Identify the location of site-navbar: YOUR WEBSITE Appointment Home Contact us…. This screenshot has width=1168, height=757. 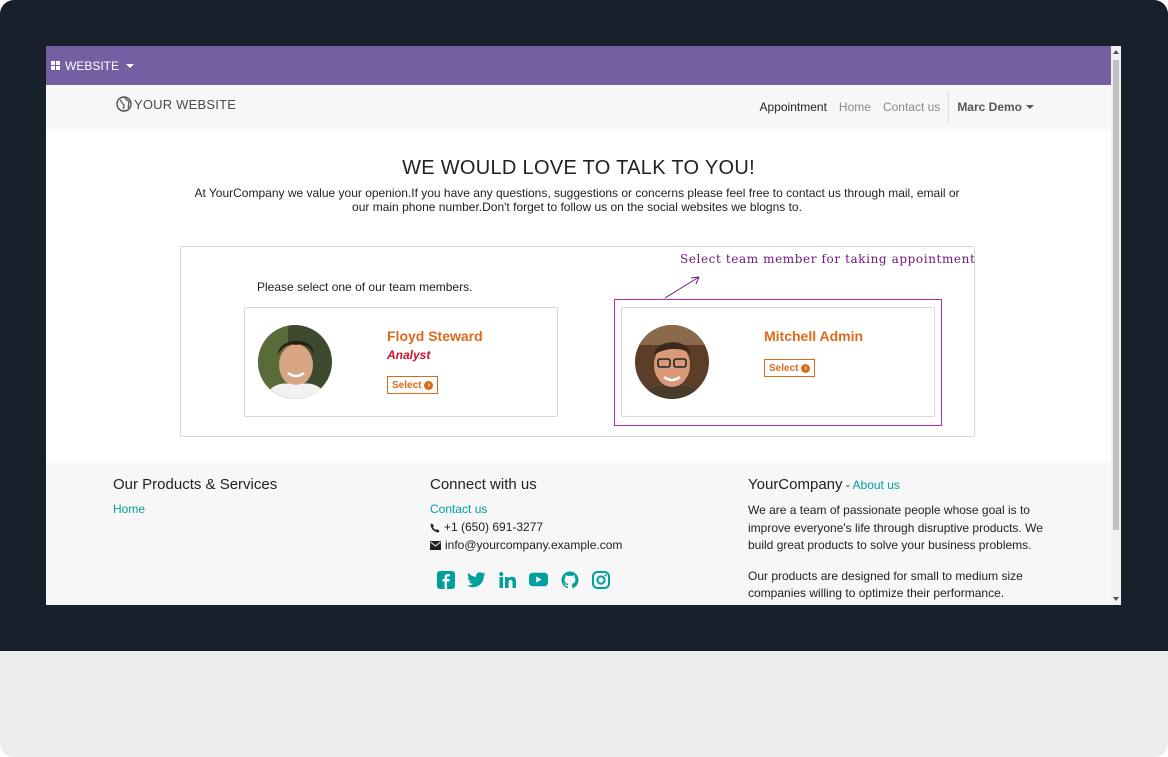
(578, 107).